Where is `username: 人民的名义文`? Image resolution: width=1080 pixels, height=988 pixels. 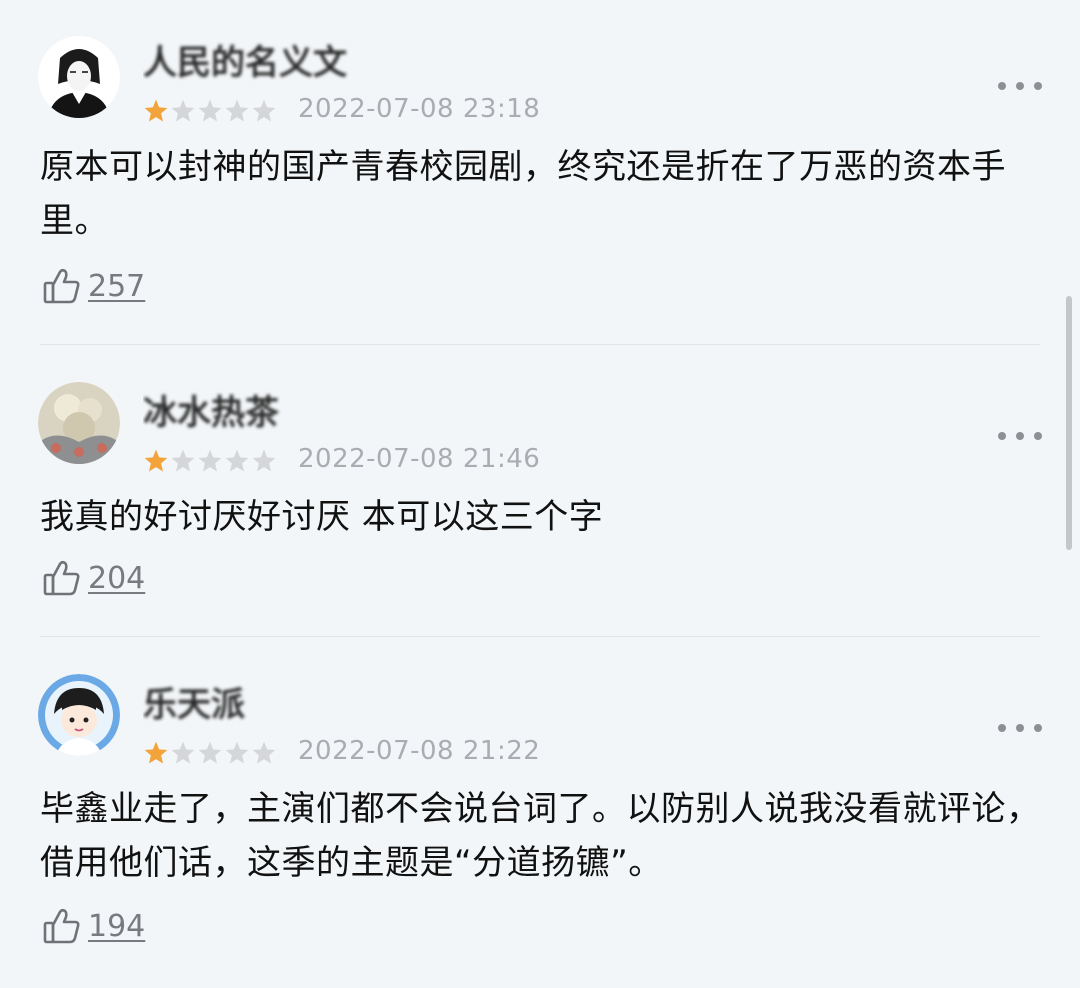 username: 人民的名义文 is located at coordinates (263, 62).